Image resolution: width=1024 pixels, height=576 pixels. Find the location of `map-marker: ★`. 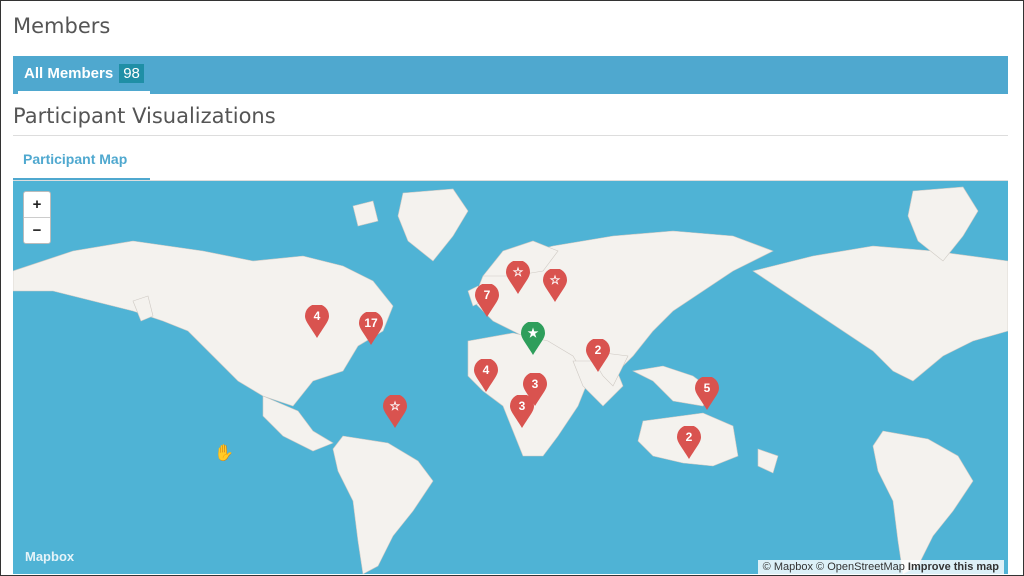

map-marker: ★ is located at coordinates (533, 338).